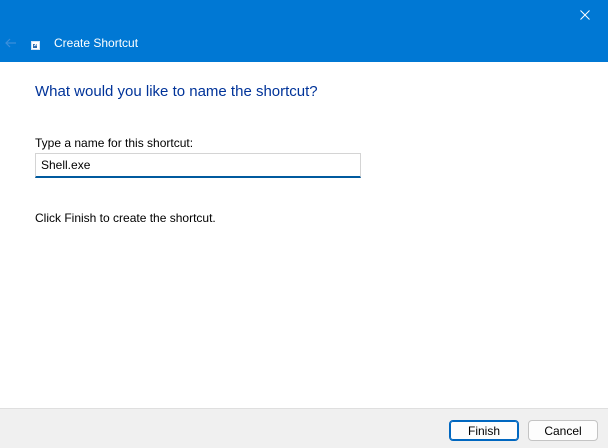  I want to click on close-icon, so click(585, 15).